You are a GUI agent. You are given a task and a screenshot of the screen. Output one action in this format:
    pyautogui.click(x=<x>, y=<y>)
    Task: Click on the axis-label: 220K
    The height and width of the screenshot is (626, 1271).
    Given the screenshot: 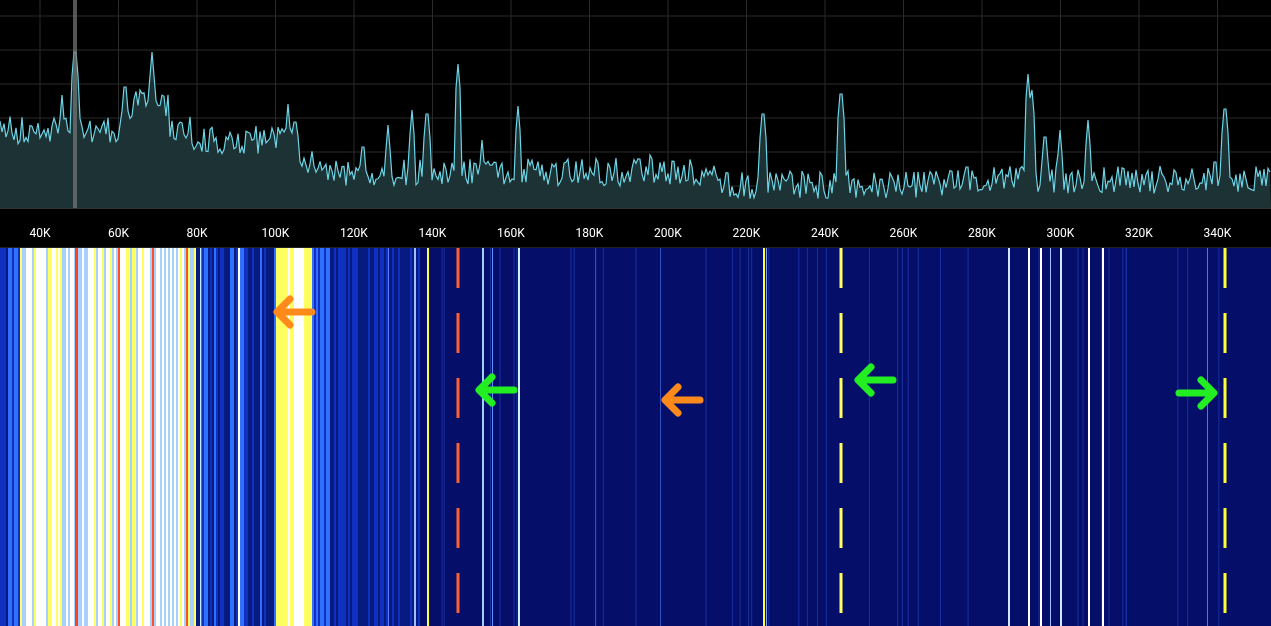 What is the action you would take?
    pyautogui.click(x=746, y=233)
    